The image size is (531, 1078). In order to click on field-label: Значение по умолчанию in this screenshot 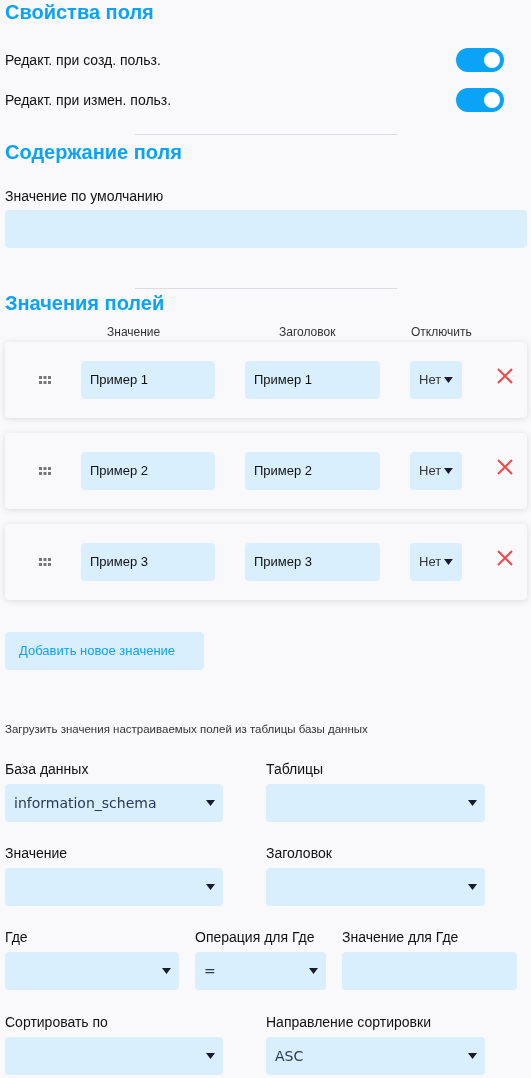, I will do `click(85, 196)`.